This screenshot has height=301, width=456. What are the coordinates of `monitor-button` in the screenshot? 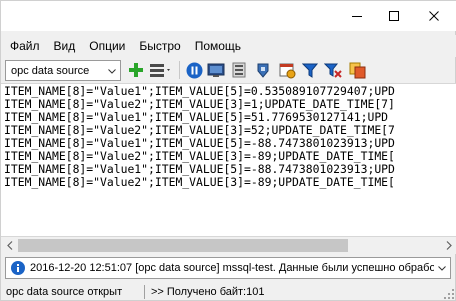 It's located at (216, 70).